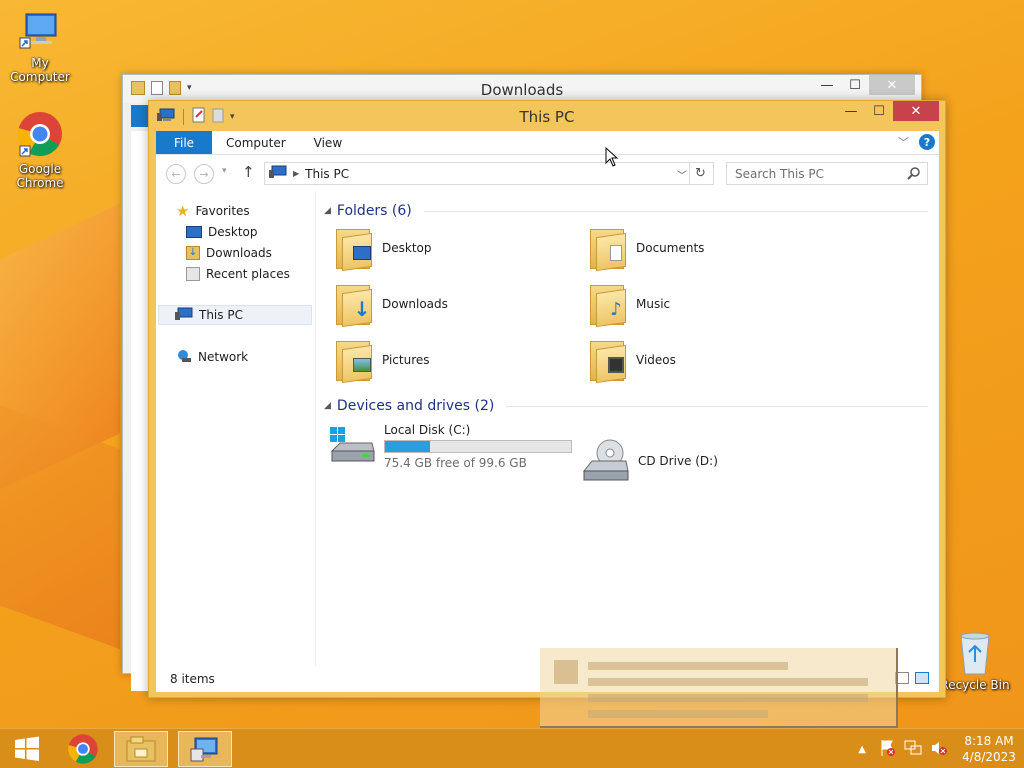  I want to click on forward-button: →, so click(204, 174).